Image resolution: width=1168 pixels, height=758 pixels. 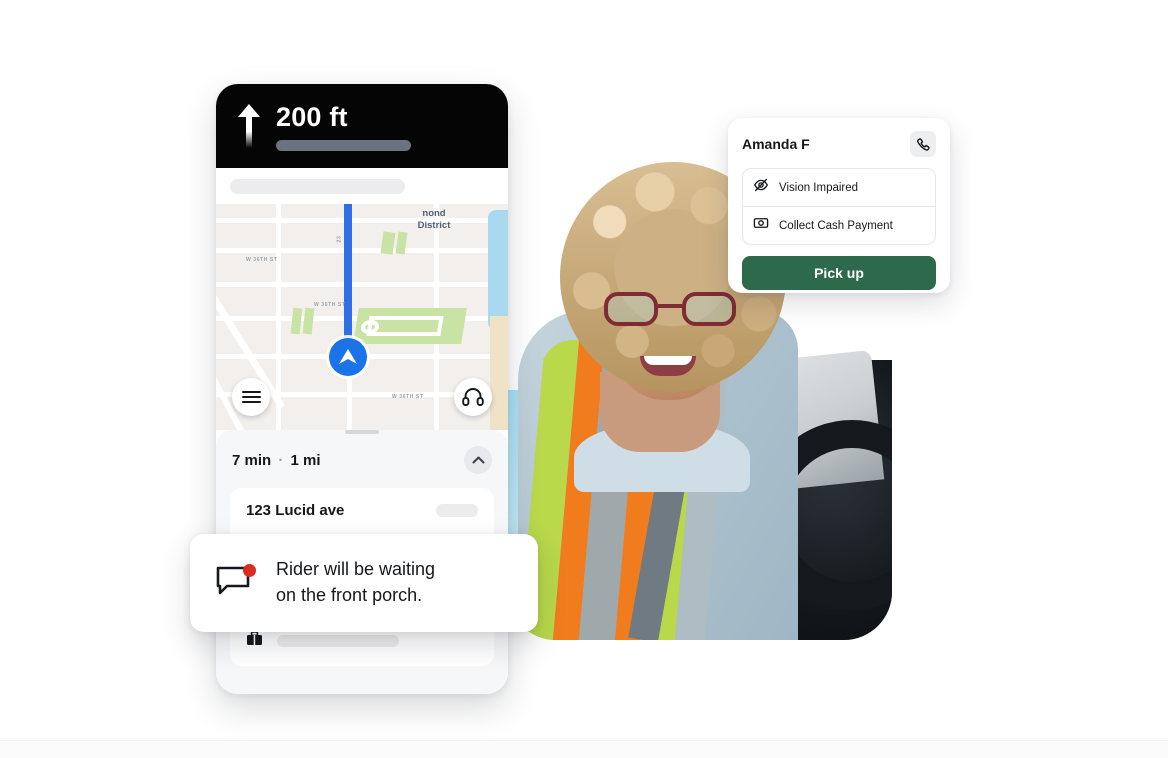 I want to click on up-arrow-icon, so click(x=249, y=126).